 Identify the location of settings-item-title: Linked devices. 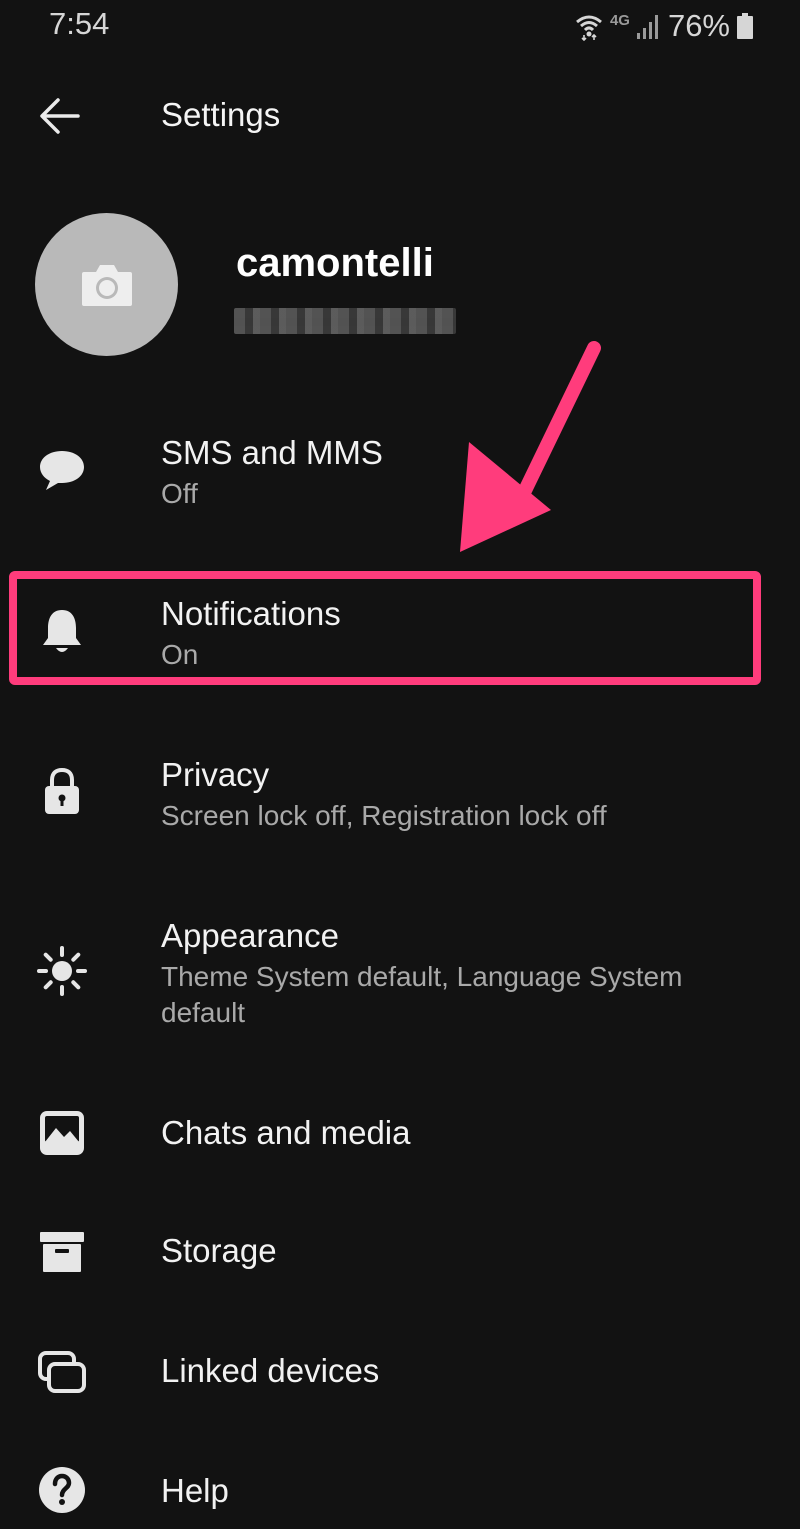
(270, 1370).